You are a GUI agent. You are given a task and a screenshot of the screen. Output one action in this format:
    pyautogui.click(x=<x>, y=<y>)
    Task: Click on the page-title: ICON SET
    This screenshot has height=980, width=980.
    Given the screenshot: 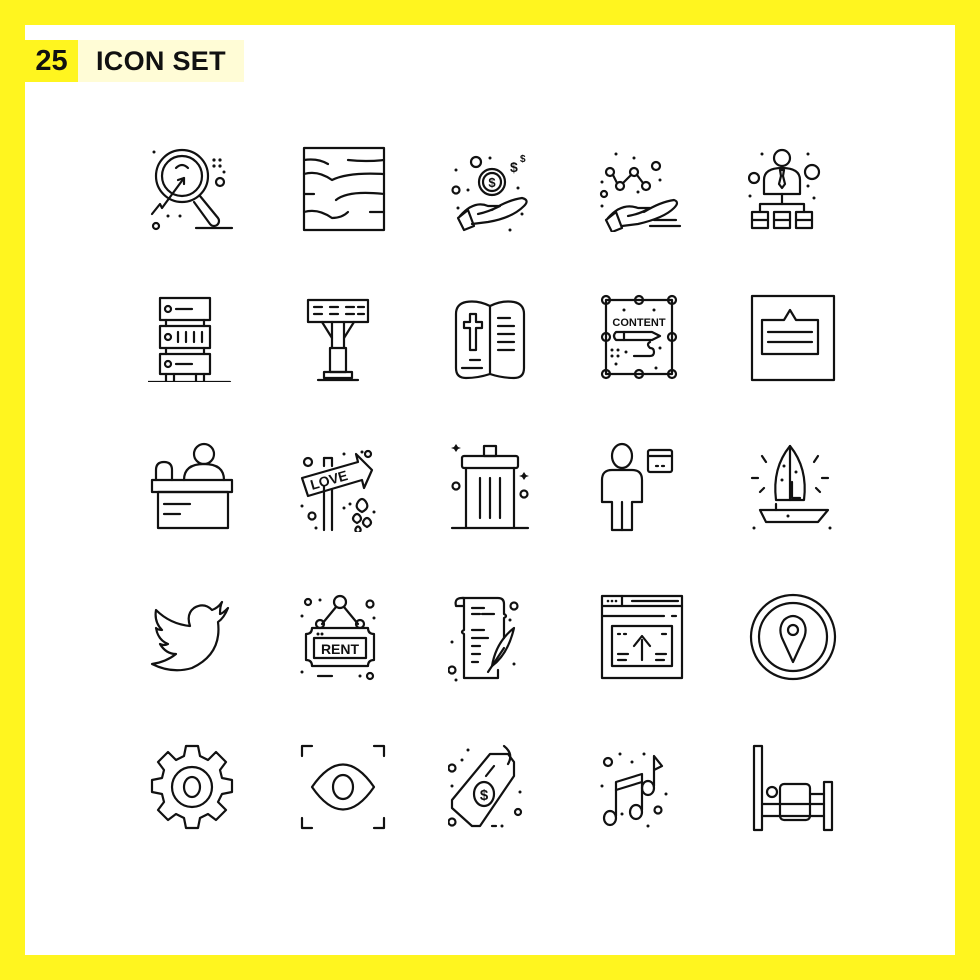 What is the action you would take?
    pyautogui.click(x=161, y=61)
    